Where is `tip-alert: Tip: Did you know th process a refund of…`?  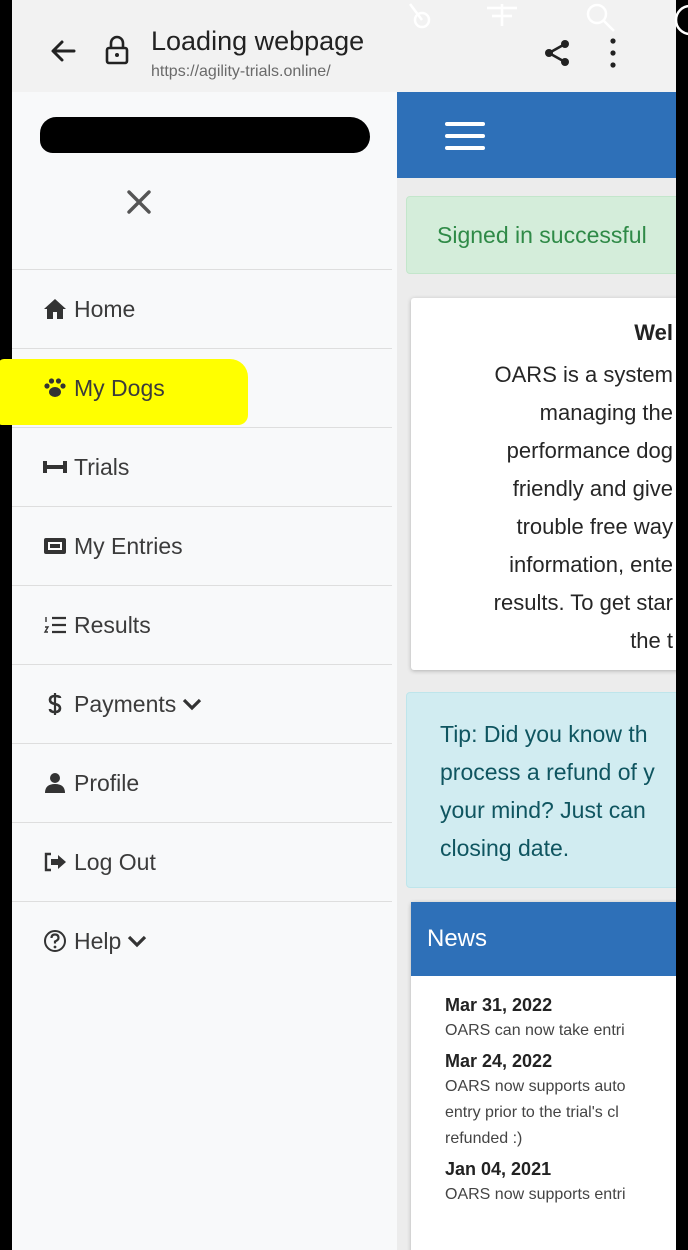 tip-alert: Tip: Did you know th process a refund of… is located at coordinates (541, 790).